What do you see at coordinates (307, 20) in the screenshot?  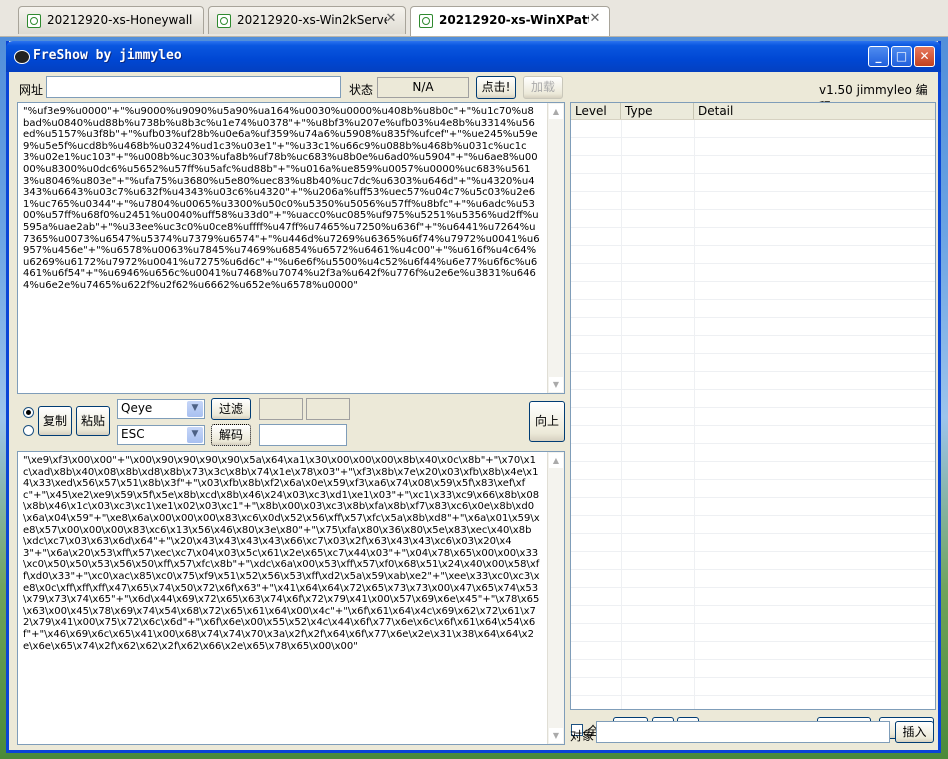 I see `browser-tab-win2kserver: 20212920-xs-Win2kServer_S... ✕` at bounding box center [307, 20].